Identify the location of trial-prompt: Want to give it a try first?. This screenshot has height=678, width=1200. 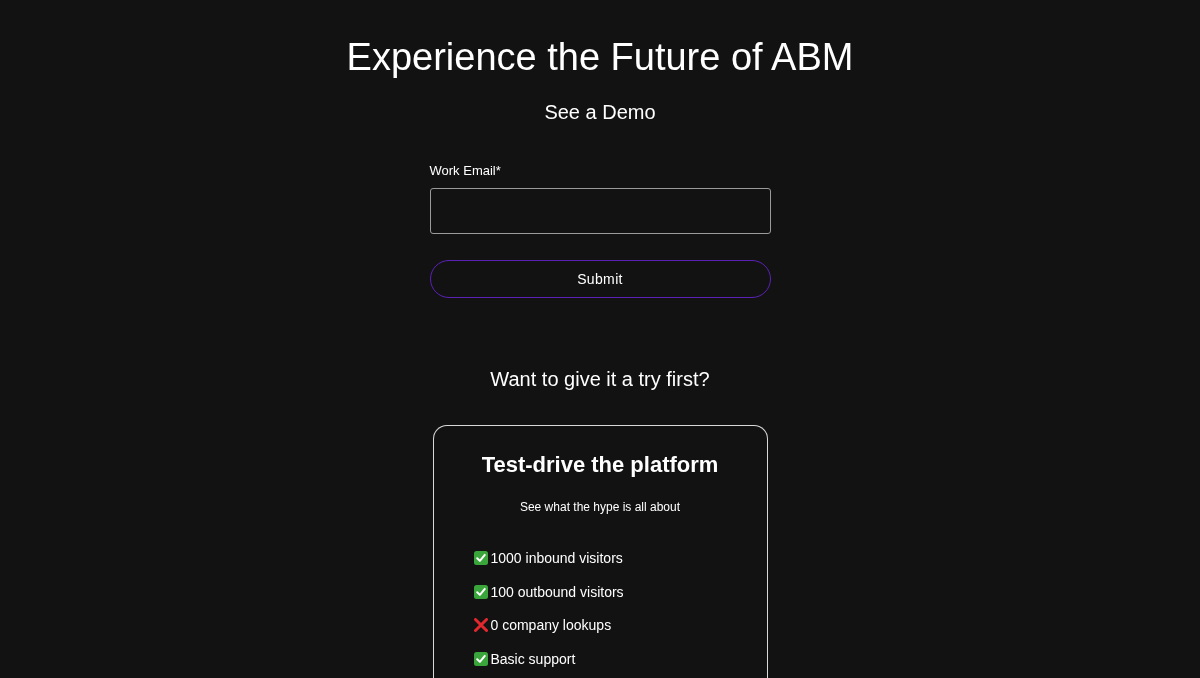
(600, 379).